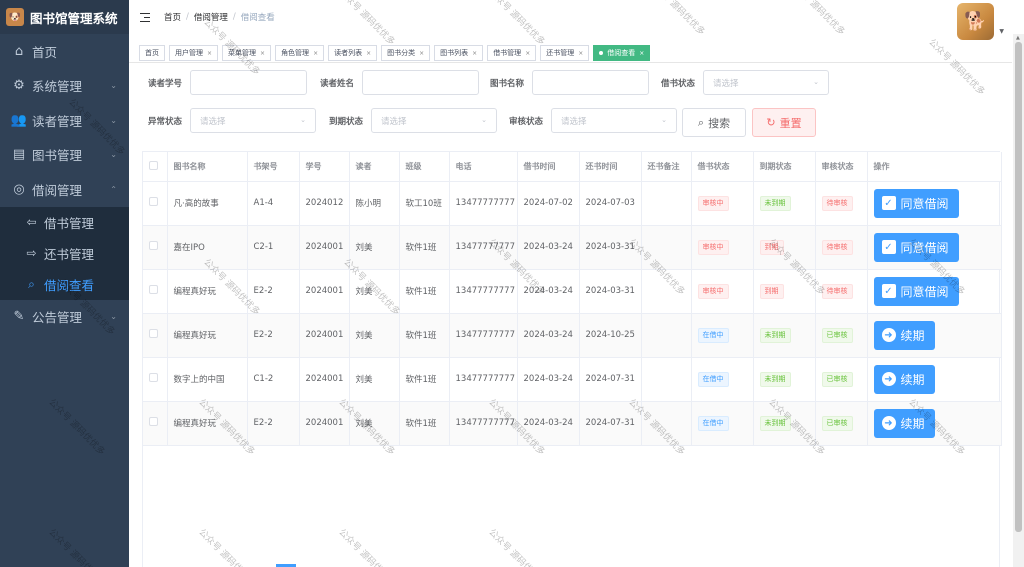 The height and width of the screenshot is (567, 1024). Describe the element at coordinates (247, 53) in the screenshot. I see `tag-2: 菜单管理 ×` at that location.